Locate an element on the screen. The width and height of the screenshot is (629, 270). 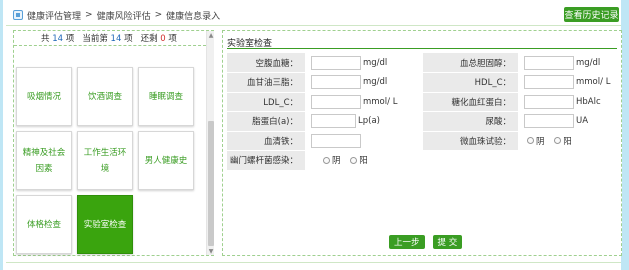
lipoprotein-a-input is located at coordinates (333, 121).